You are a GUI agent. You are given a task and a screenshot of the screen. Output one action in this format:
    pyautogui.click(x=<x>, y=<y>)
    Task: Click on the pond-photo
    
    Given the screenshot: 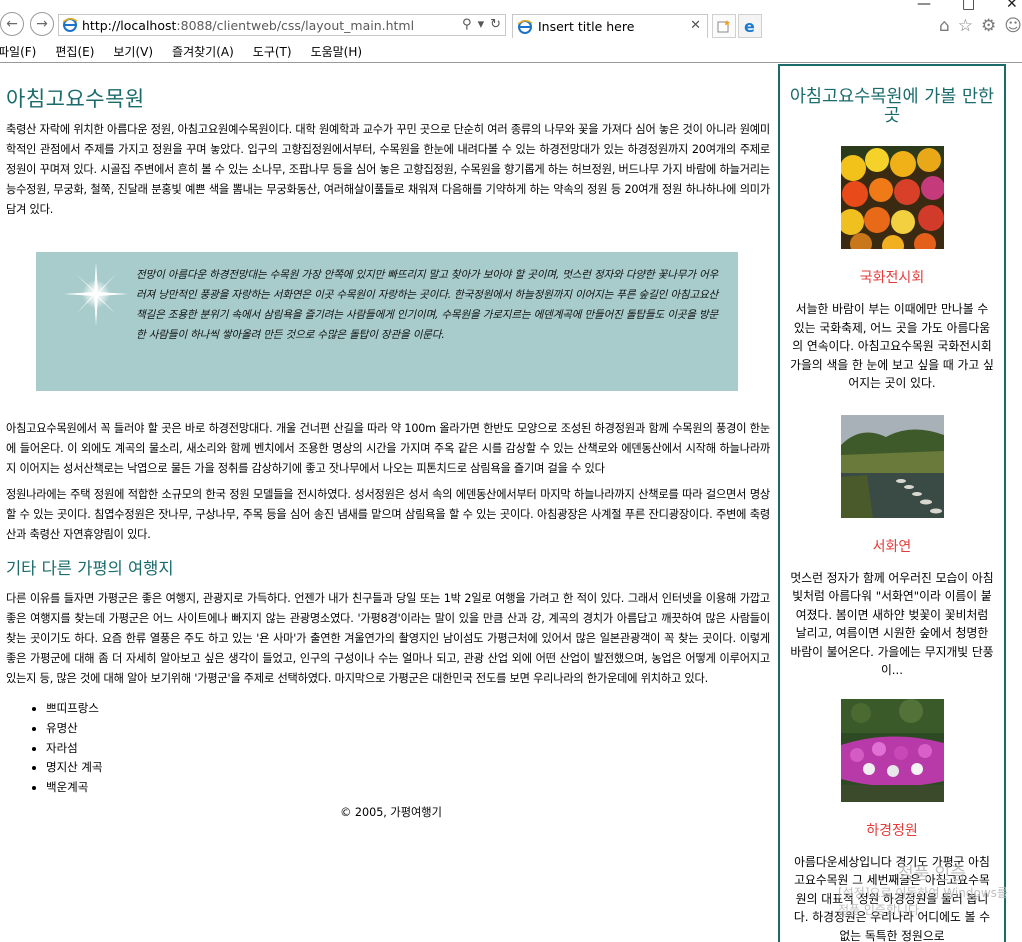 What is the action you would take?
    pyautogui.click(x=892, y=466)
    